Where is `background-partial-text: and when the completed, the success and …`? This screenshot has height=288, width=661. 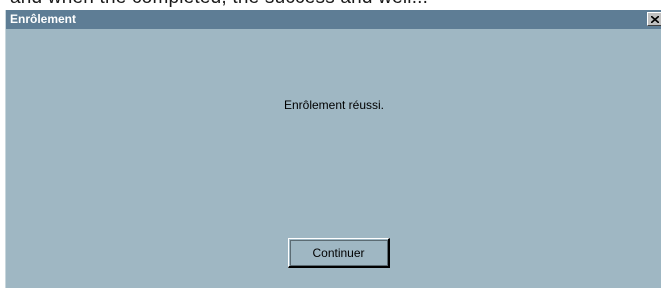 background-partial-text: and when the completed, the success and … is located at coordinates (219, 4).